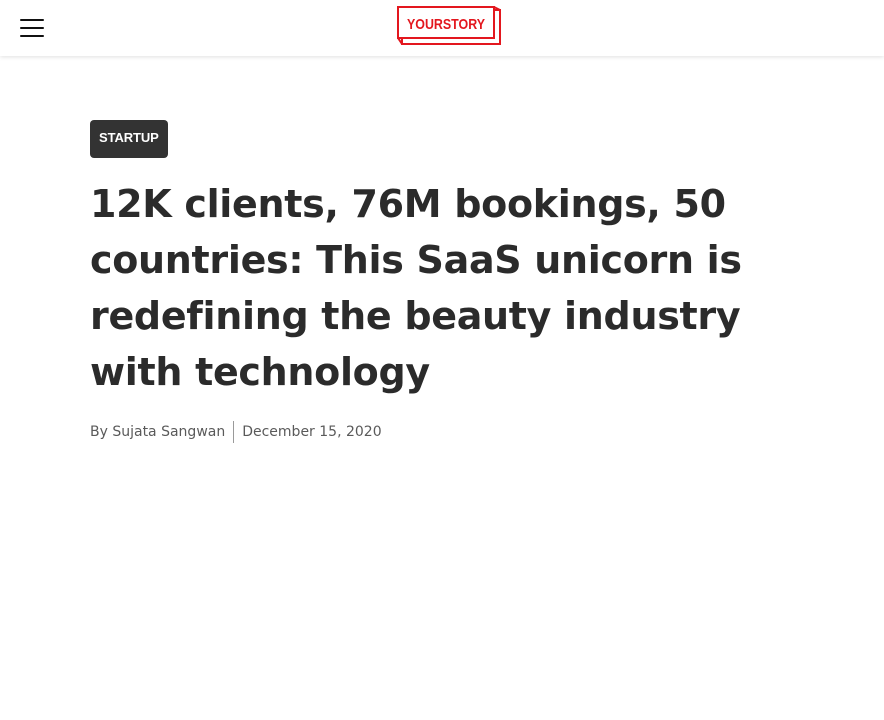  I want to click on hamburger-menu-icon, so click(32, 28).